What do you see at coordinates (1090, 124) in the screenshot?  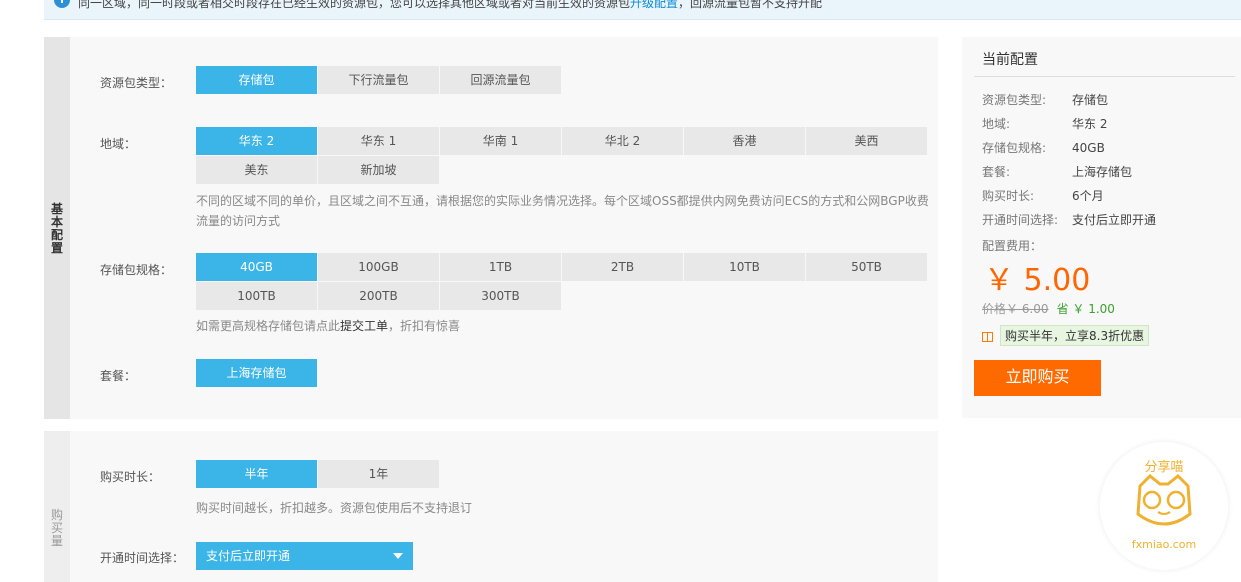 I see `summary-value: 华东 2` at bounding box center [1090, 124].